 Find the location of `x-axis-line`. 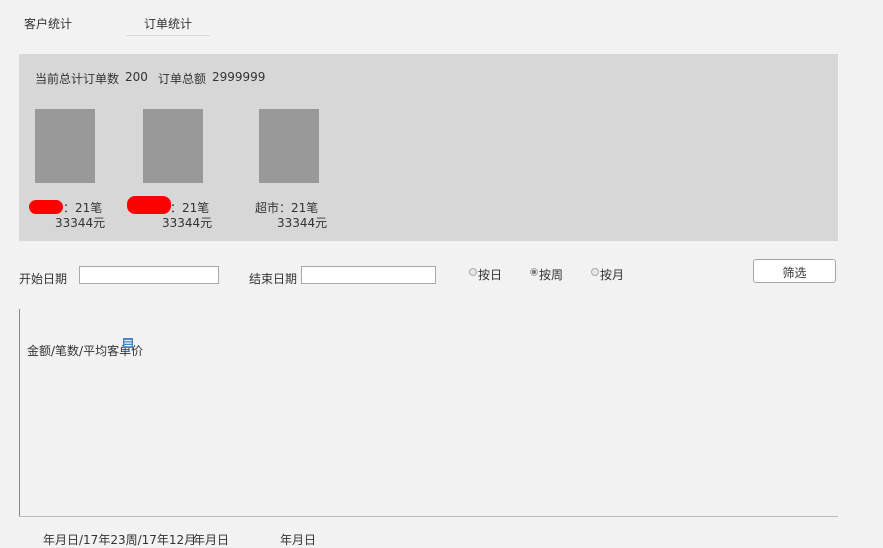

x-axis-line is located at coordinates (428, 516).